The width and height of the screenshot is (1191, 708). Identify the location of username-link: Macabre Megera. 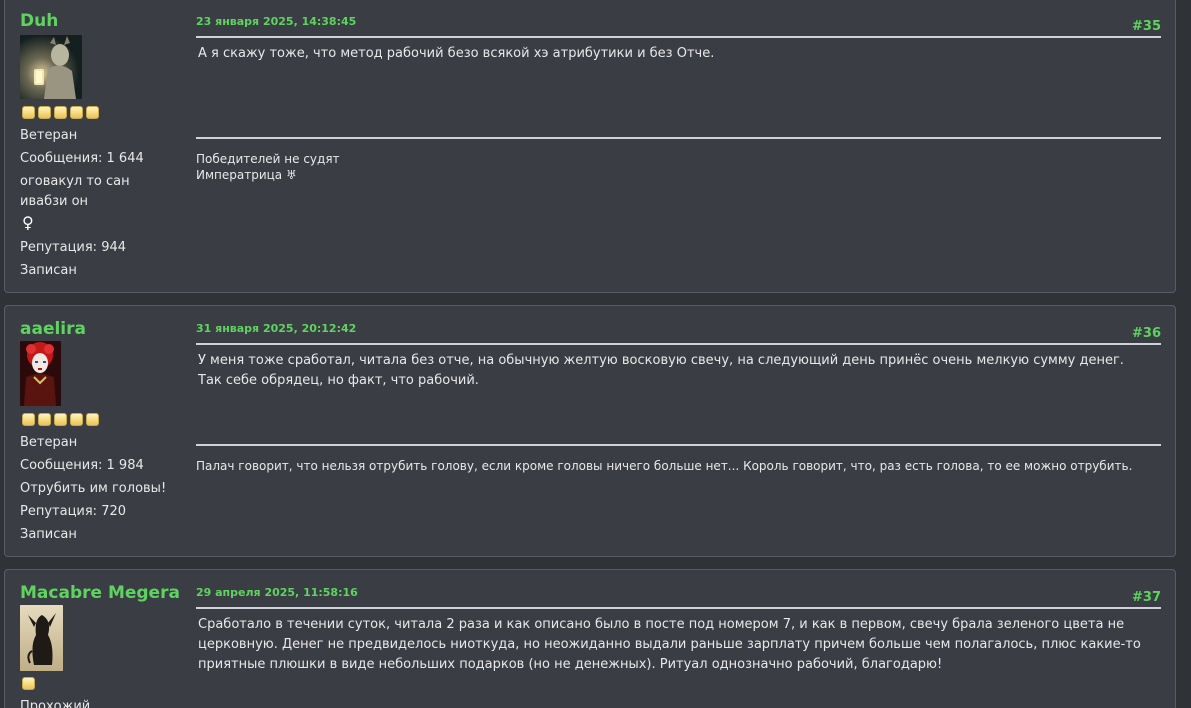
(100, 593).